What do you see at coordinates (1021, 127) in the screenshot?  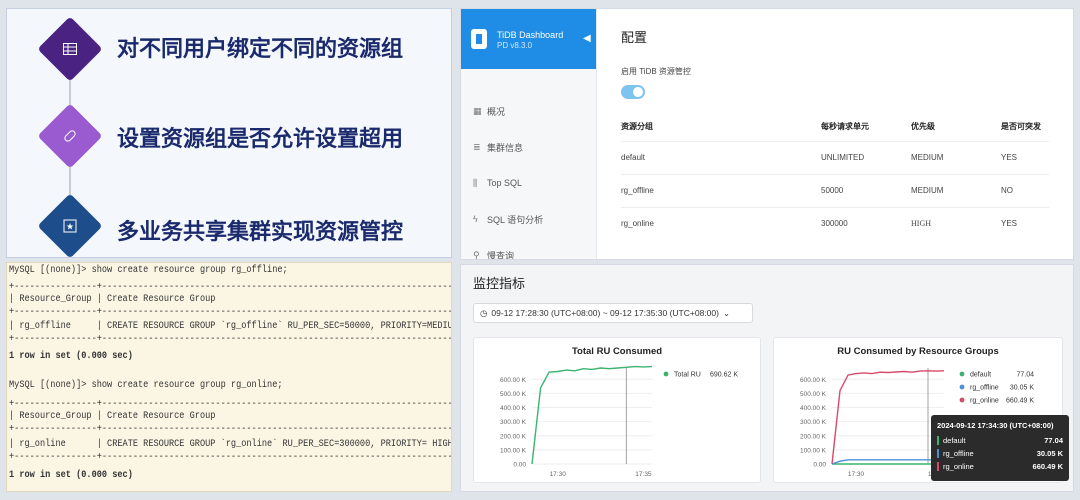 I see `col-header: 是否可突发` at bounding box center [1021, 127].